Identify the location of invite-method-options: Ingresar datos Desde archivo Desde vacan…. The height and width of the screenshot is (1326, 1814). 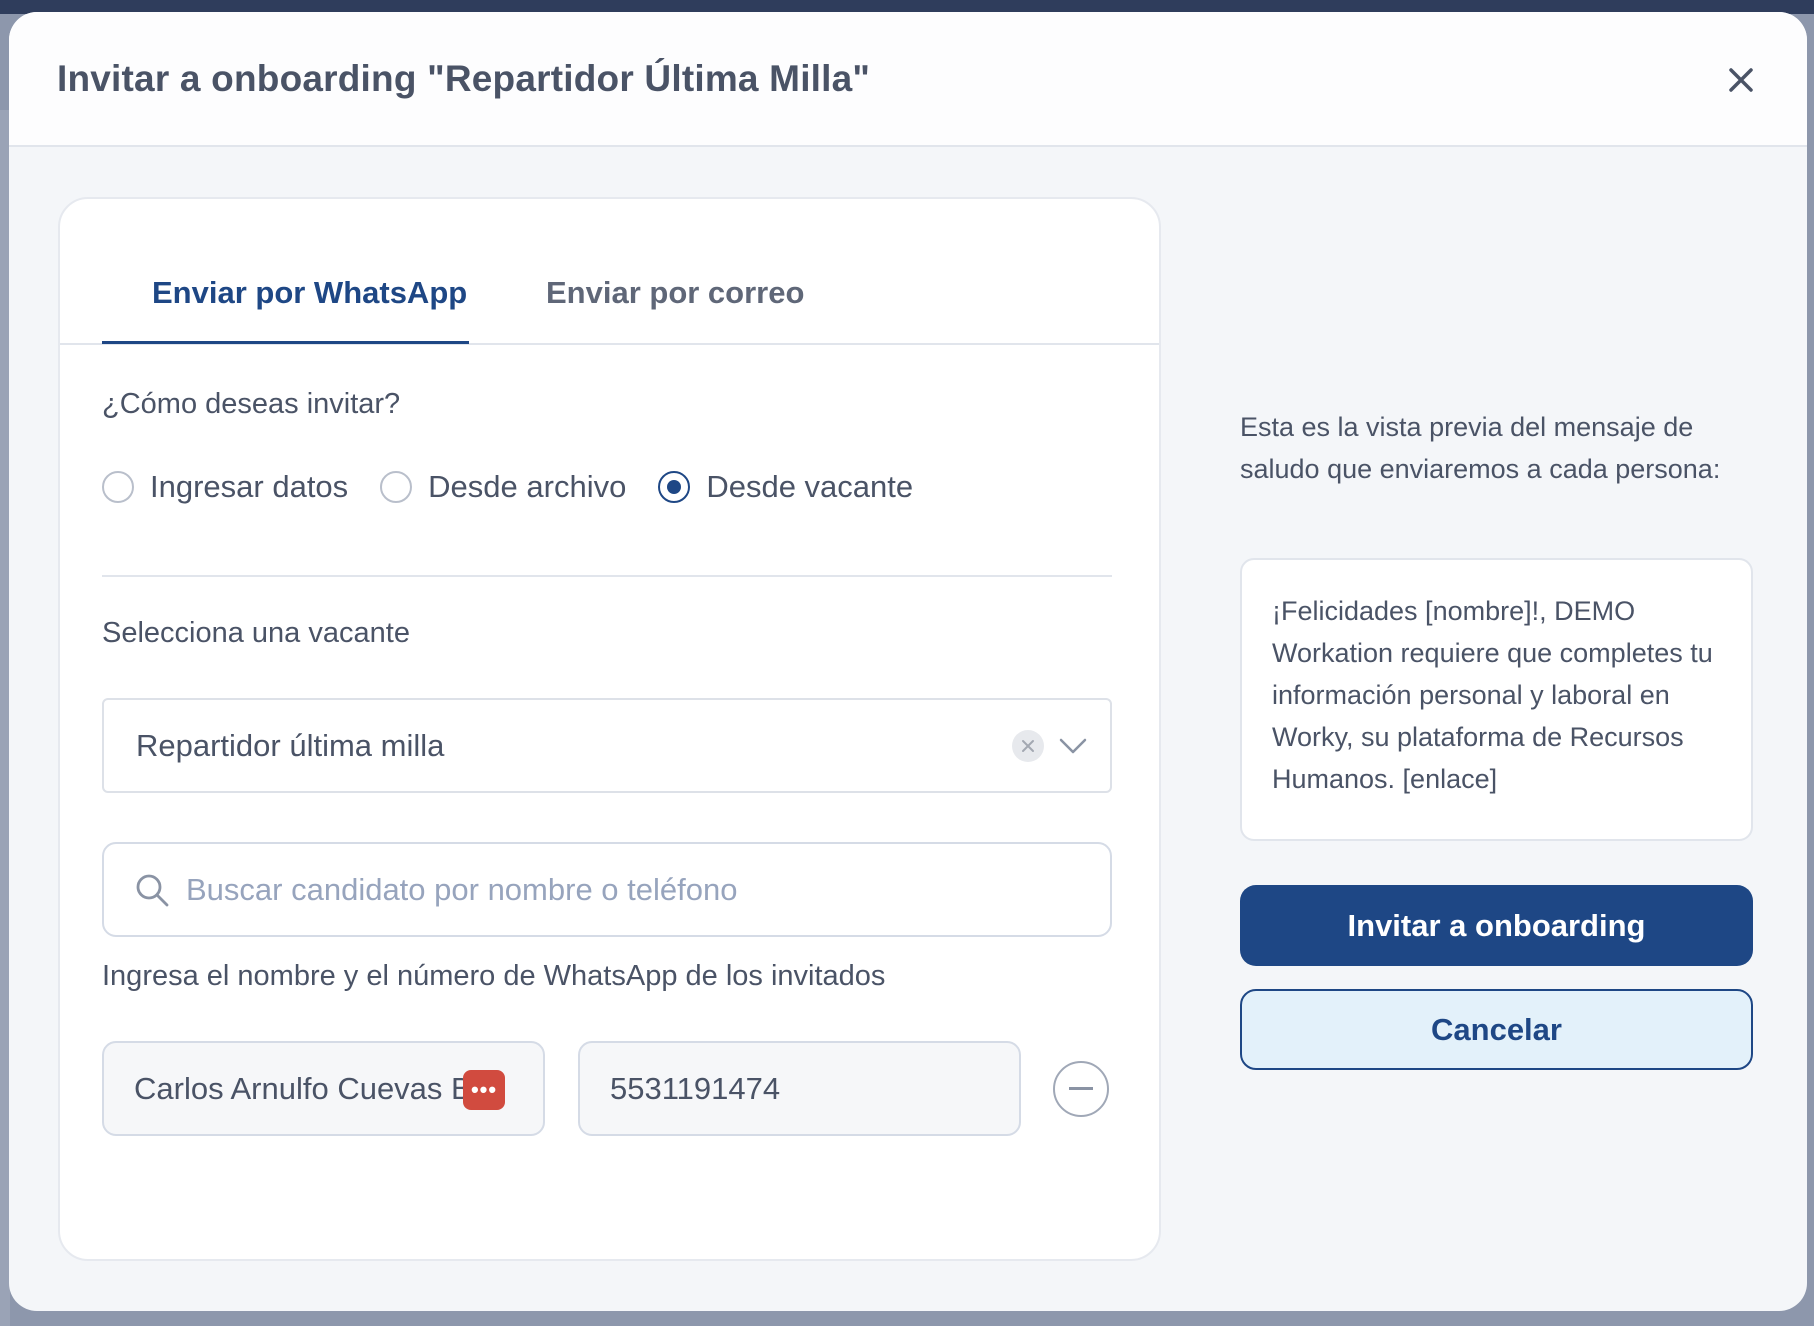
(523, 487).